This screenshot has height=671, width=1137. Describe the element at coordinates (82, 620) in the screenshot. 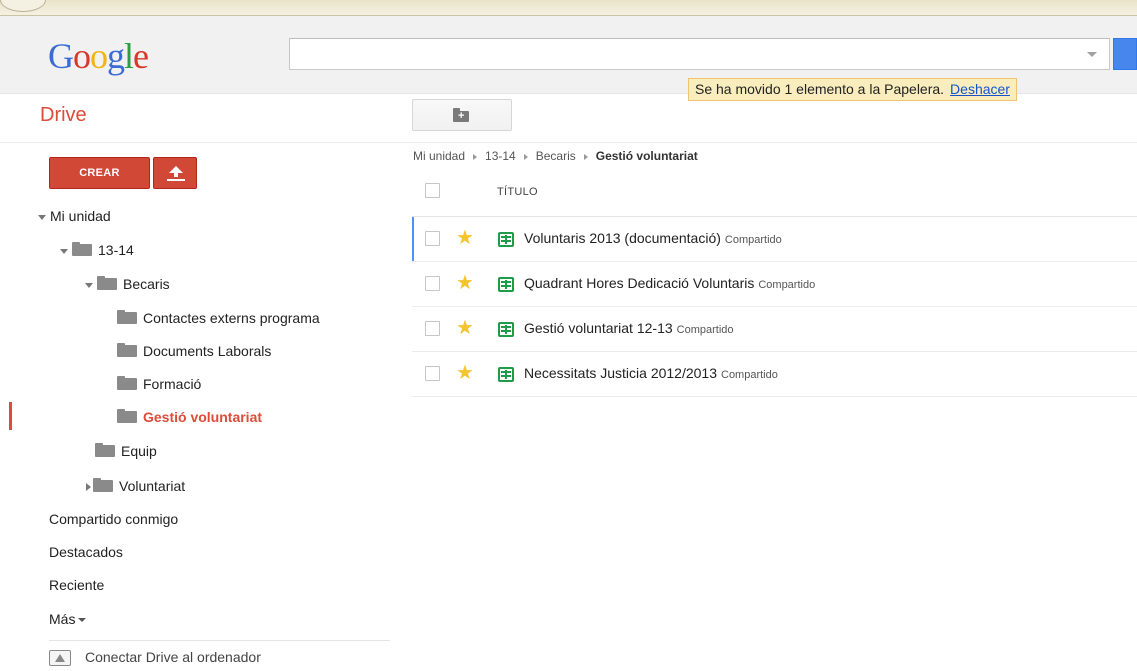

I see `chevron-down-icon` at that location.